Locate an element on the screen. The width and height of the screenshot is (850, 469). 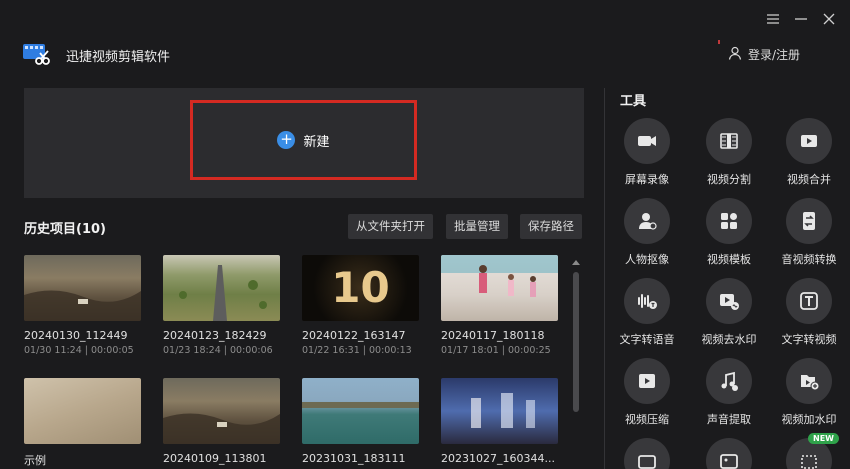
remove-watermark-icon is located at coordinates (729, 301).